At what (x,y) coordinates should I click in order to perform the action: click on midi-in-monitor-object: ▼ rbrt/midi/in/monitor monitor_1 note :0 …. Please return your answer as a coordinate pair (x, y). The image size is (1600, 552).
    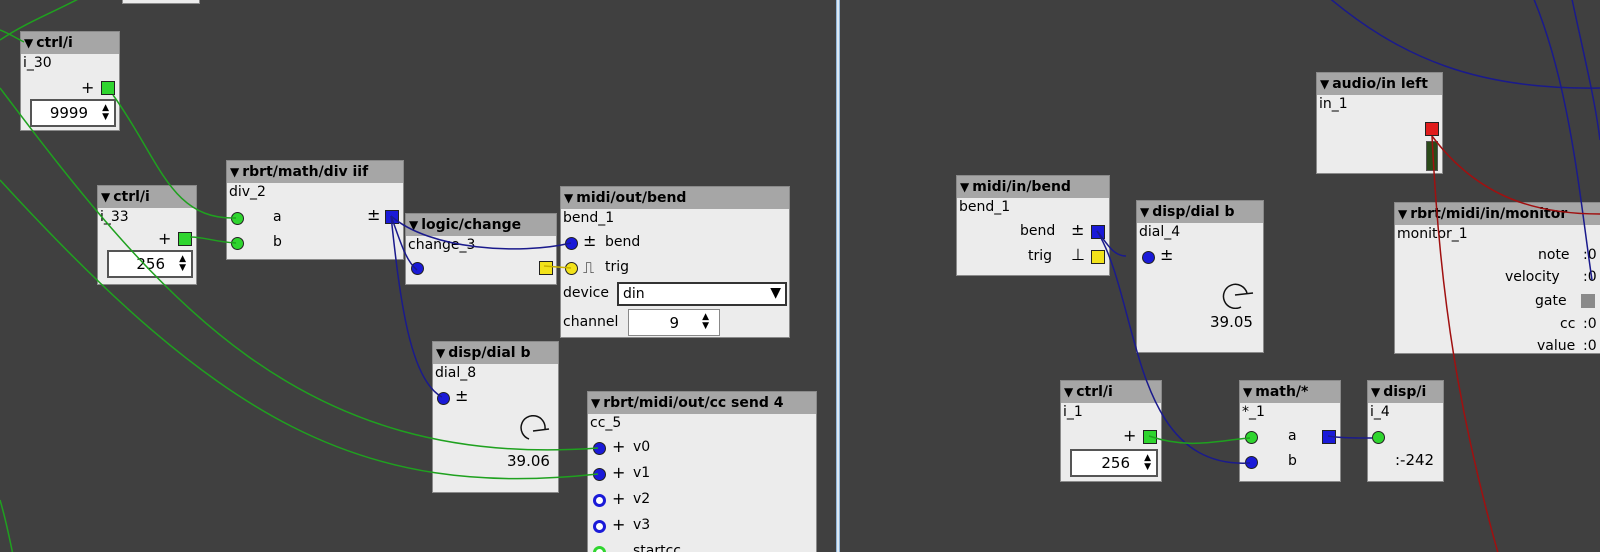
    Looking at the image, I should click on (1497, 278).